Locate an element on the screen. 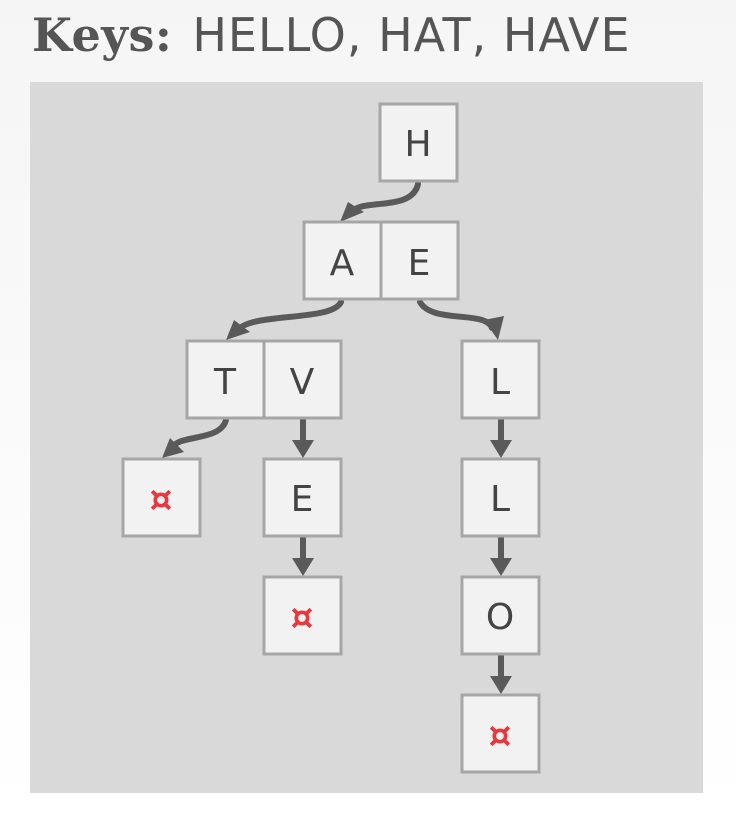 Image resolution: width=736 pixels, height=816 pixels. trie-node-level1: A E is located at coordinates (381, 260).